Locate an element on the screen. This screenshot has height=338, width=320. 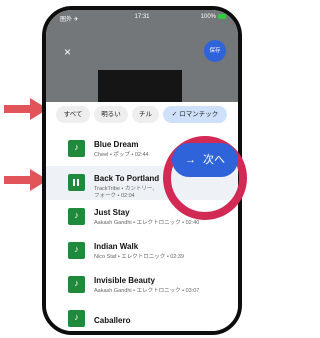
close-icon: × is located at coordinates (67, 52).